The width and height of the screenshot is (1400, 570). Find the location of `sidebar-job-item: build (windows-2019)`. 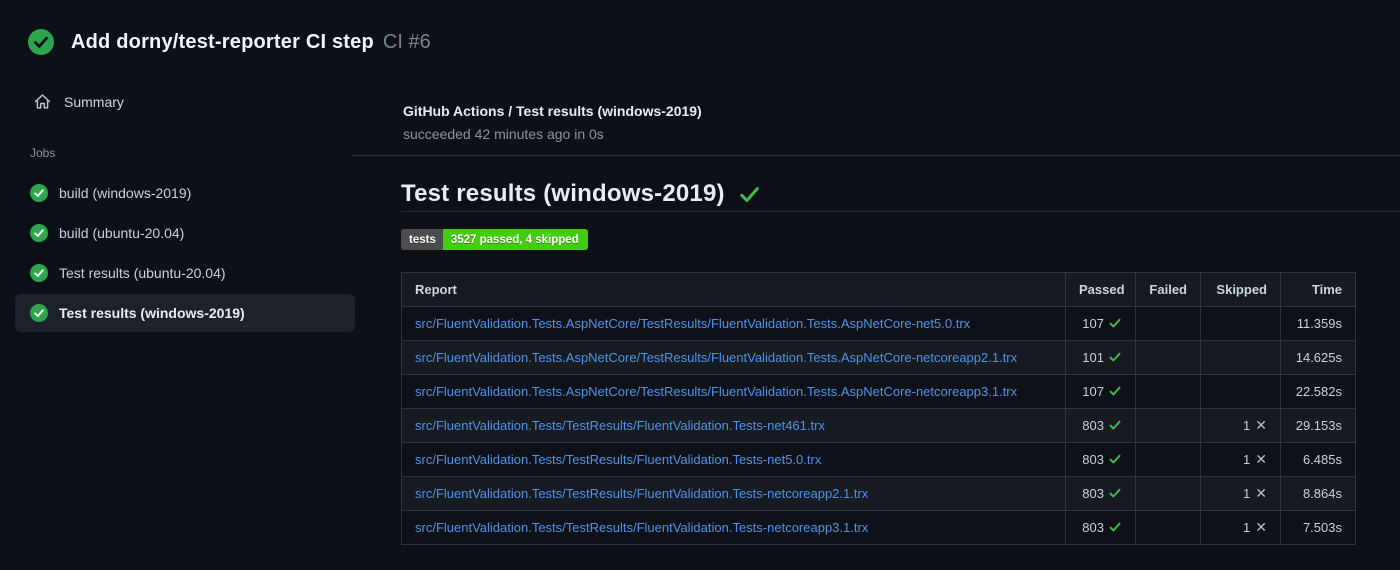

sidebar-job-item: build (windows-2019) is located at coordinates (185, 193).